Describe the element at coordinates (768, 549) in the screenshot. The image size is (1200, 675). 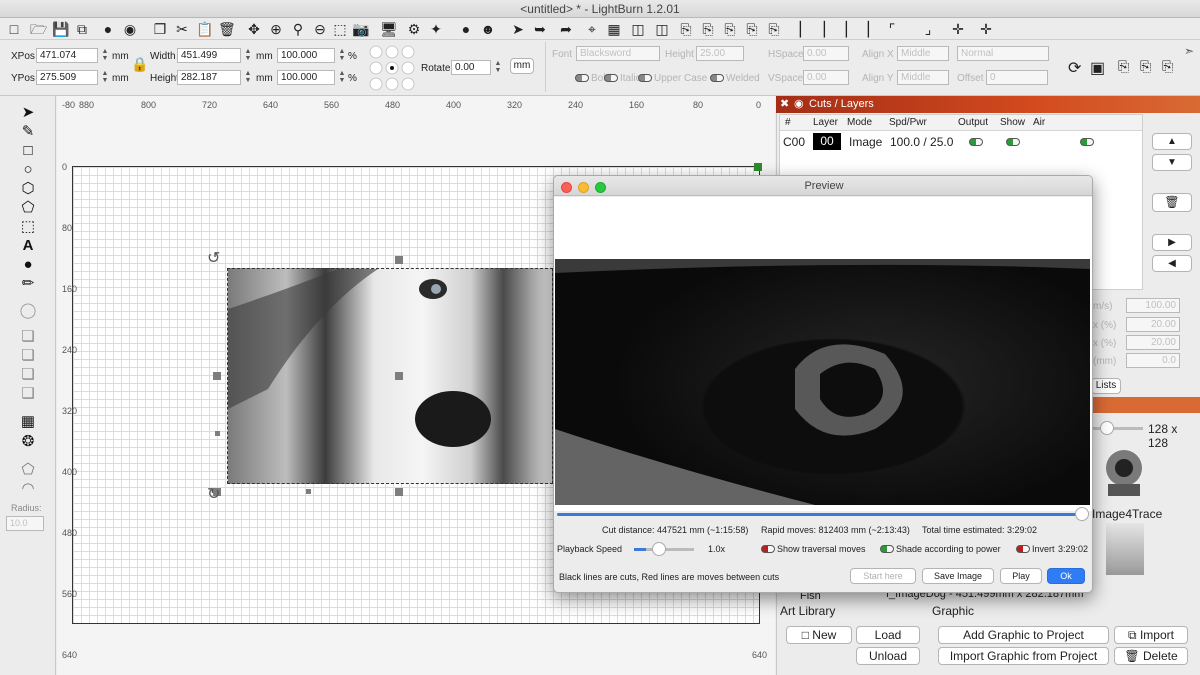
I see `show-traversal-toggle` at that location.